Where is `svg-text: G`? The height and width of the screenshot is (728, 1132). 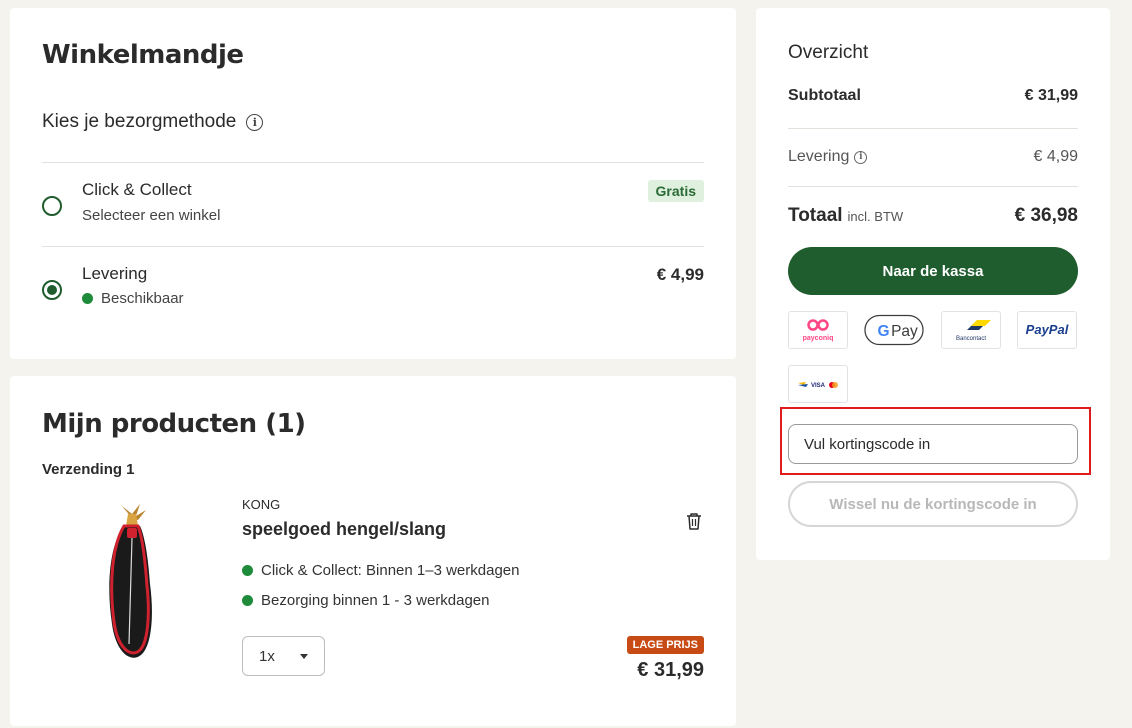 svg-text: G is located at coordinates (884, 331).